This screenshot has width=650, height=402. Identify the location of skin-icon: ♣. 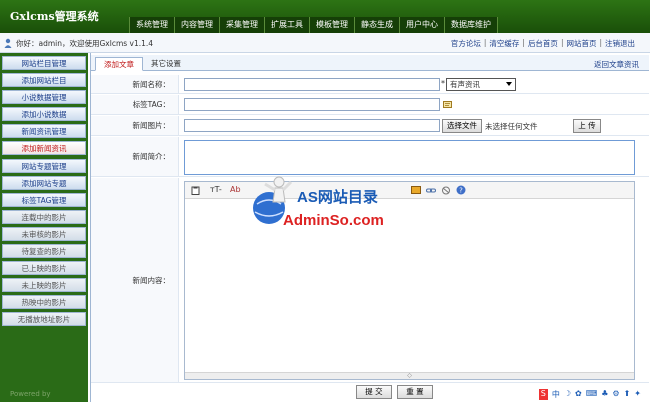
(604, 394).